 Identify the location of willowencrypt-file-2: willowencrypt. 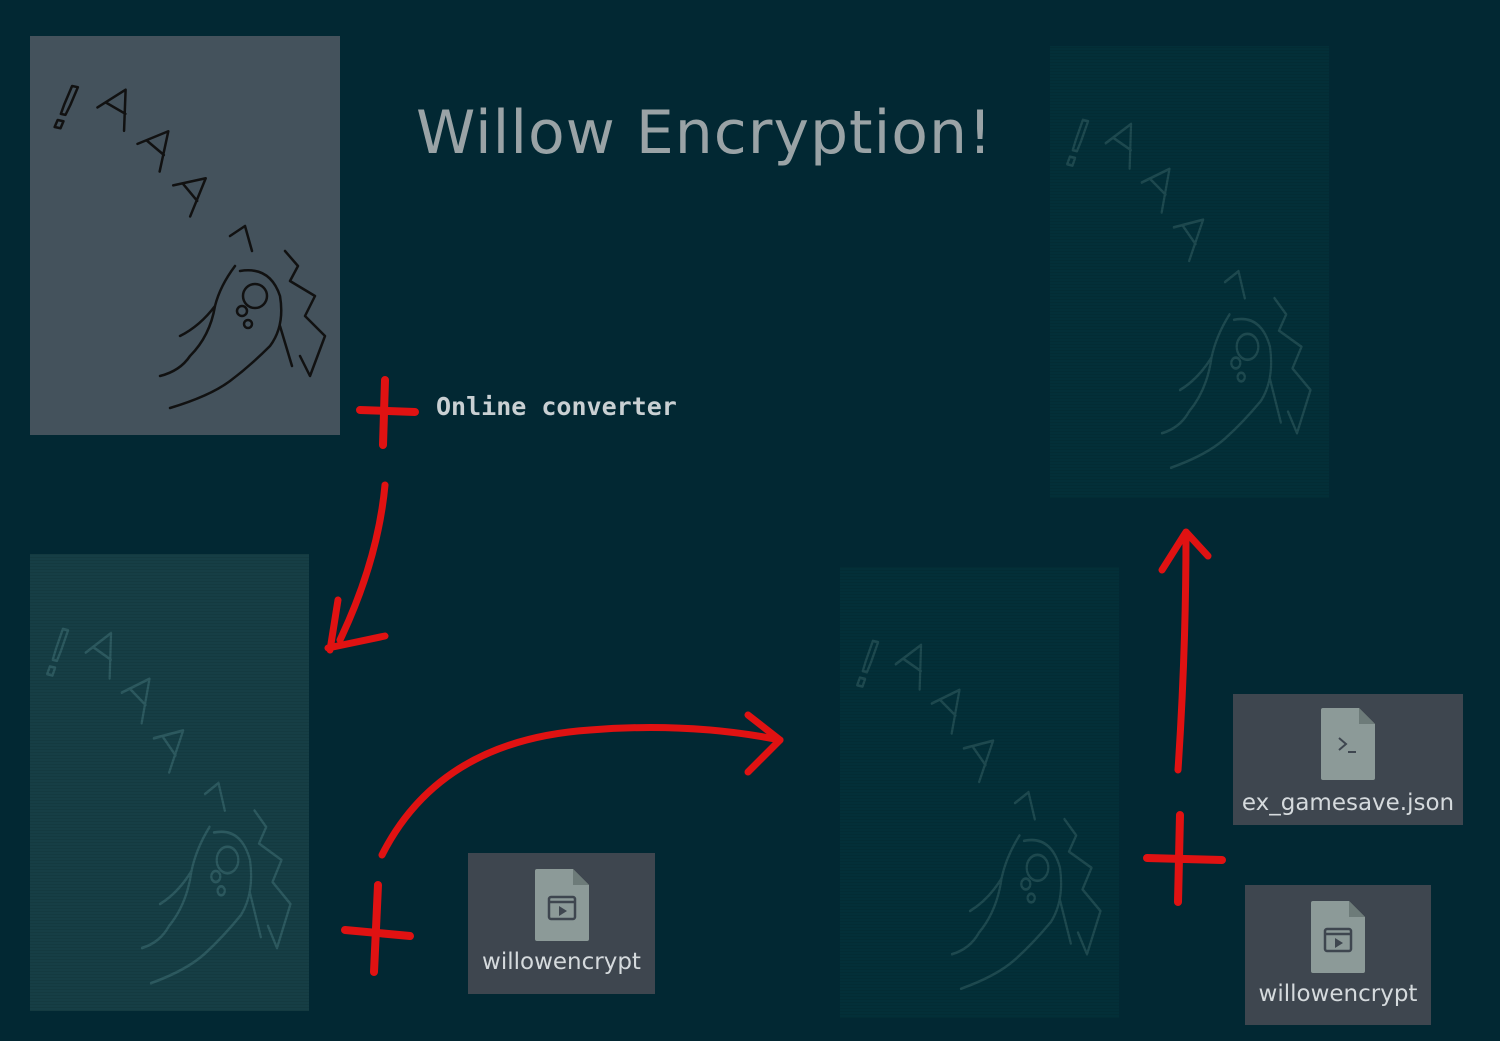
(1338, 955).